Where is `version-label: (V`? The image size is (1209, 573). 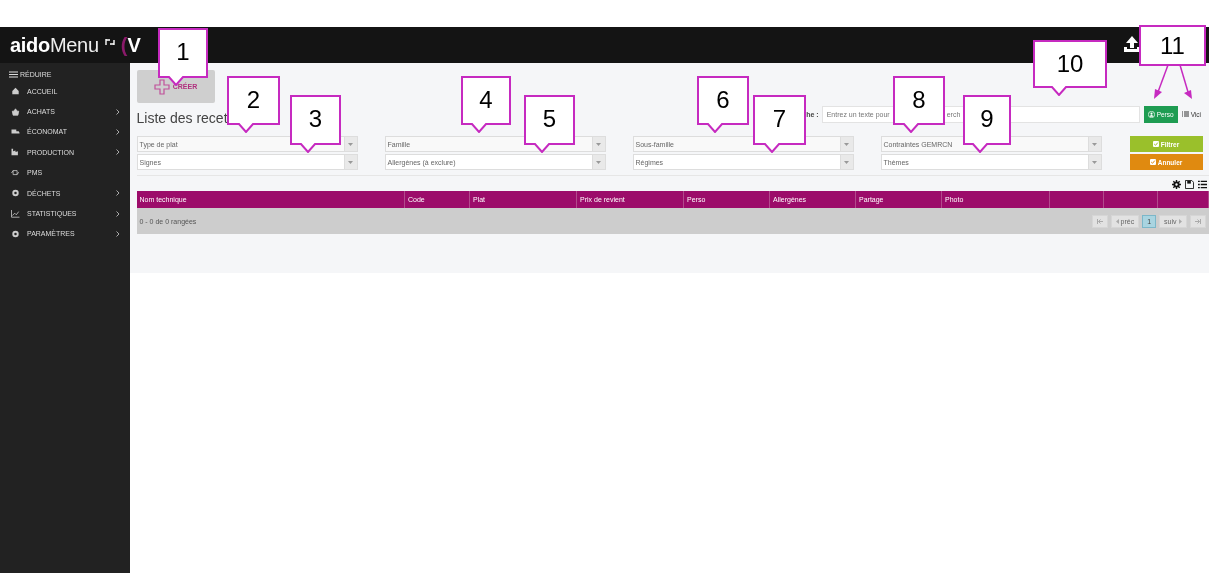
version-label: (V is located at coordinates (130, 45).